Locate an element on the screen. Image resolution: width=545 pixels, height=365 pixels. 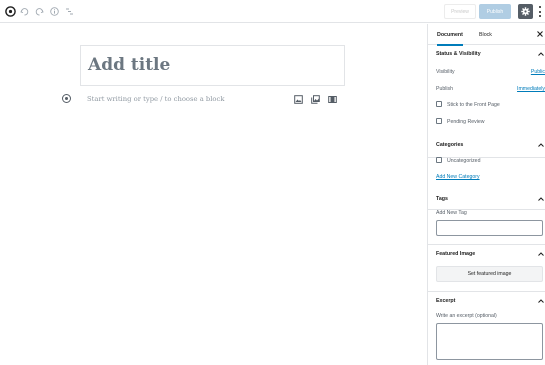
set-featured-image-button: Set featured image is located at coordinates (489, 274).